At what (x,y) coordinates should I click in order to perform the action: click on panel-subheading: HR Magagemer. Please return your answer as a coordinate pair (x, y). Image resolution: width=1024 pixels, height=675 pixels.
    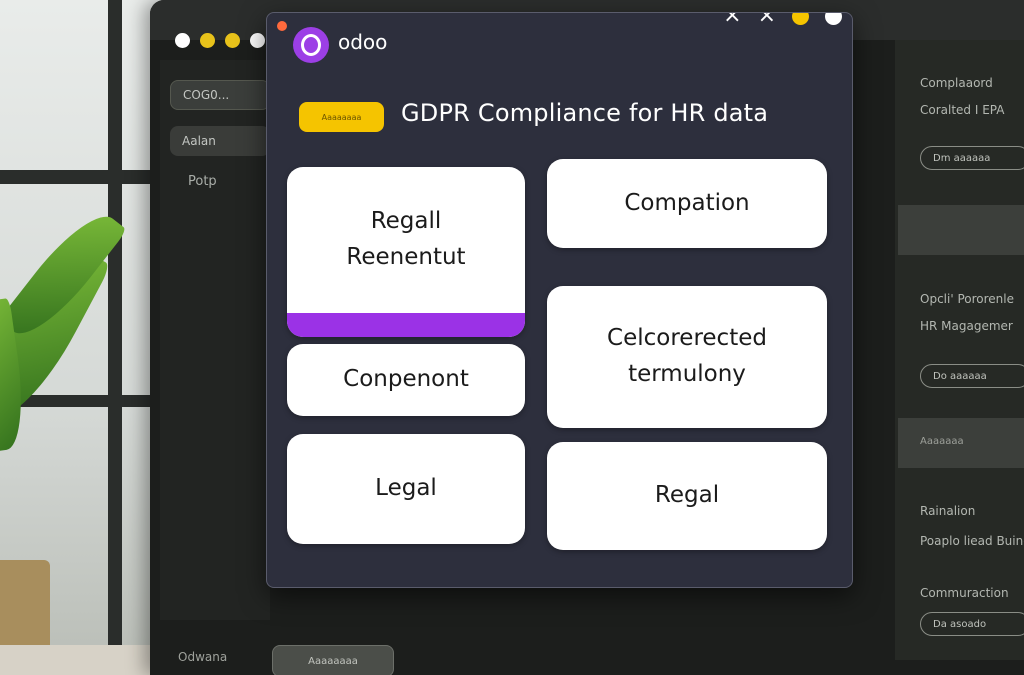
    Looking at the image, I should click on (966, 326).